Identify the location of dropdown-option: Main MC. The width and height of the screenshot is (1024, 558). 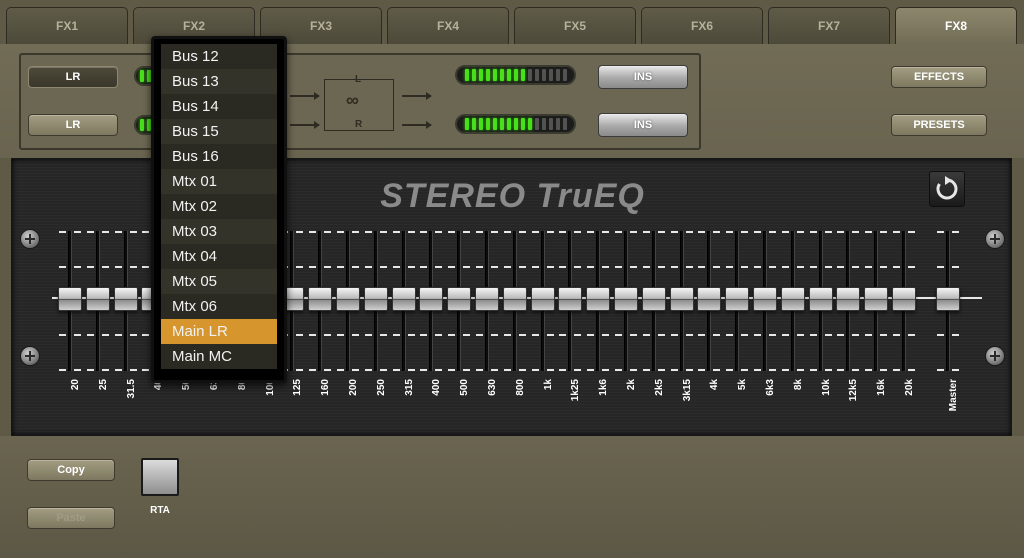
(219, 356).